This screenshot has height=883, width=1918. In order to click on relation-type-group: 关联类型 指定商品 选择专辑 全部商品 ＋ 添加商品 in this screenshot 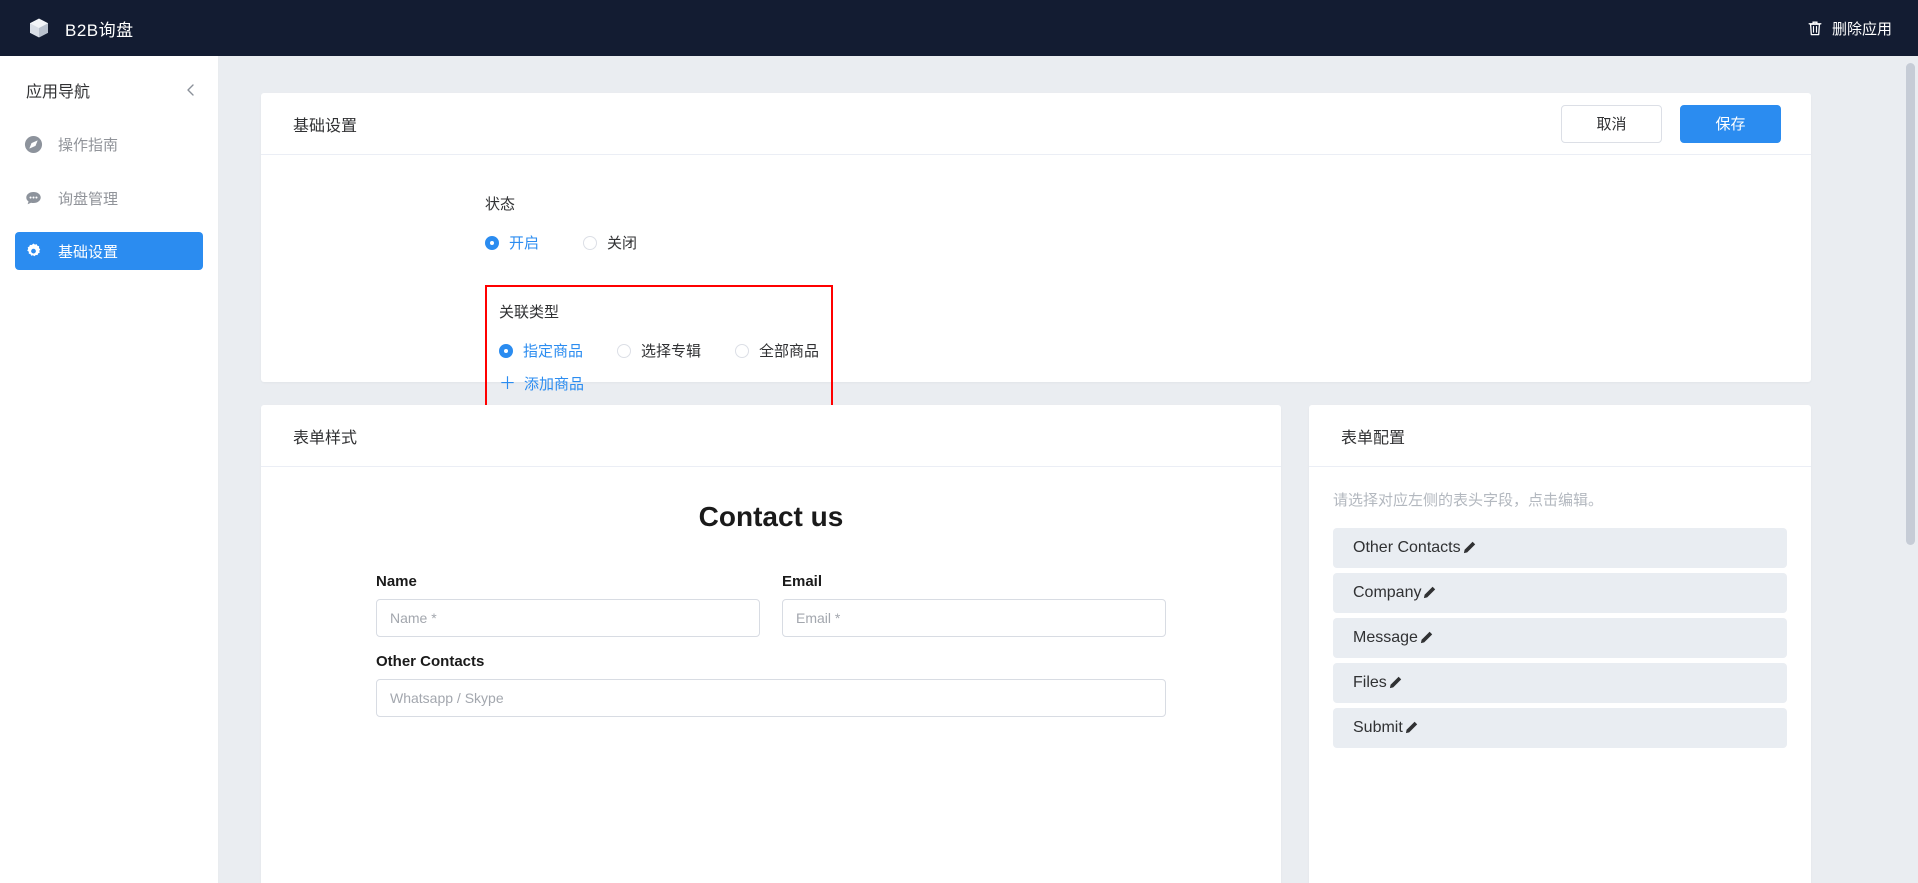, I will do `click(659, 348)`.